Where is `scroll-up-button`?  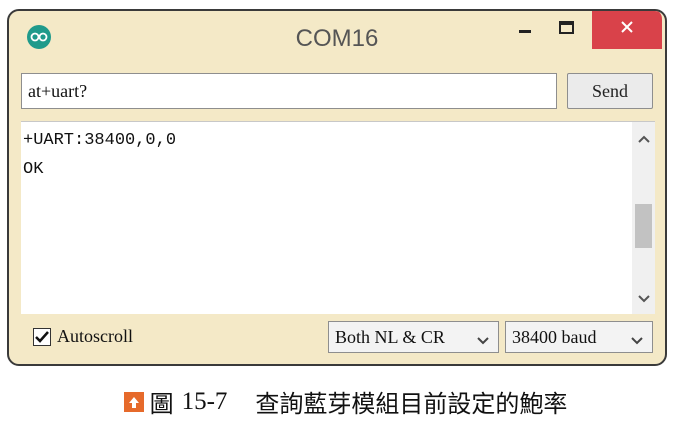
scroll-up-button is located at coordinates (643, 139).